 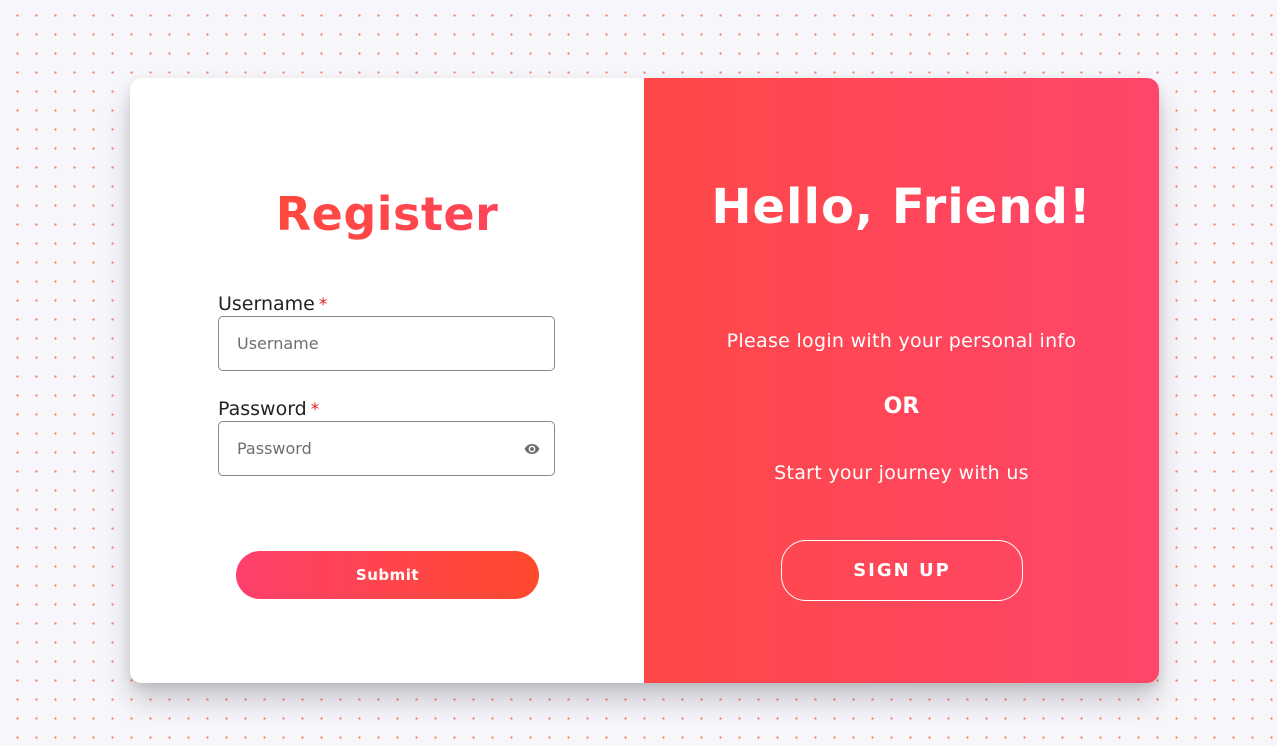 I want to click on or-divider-text: OR, so click(x=901, y=406).